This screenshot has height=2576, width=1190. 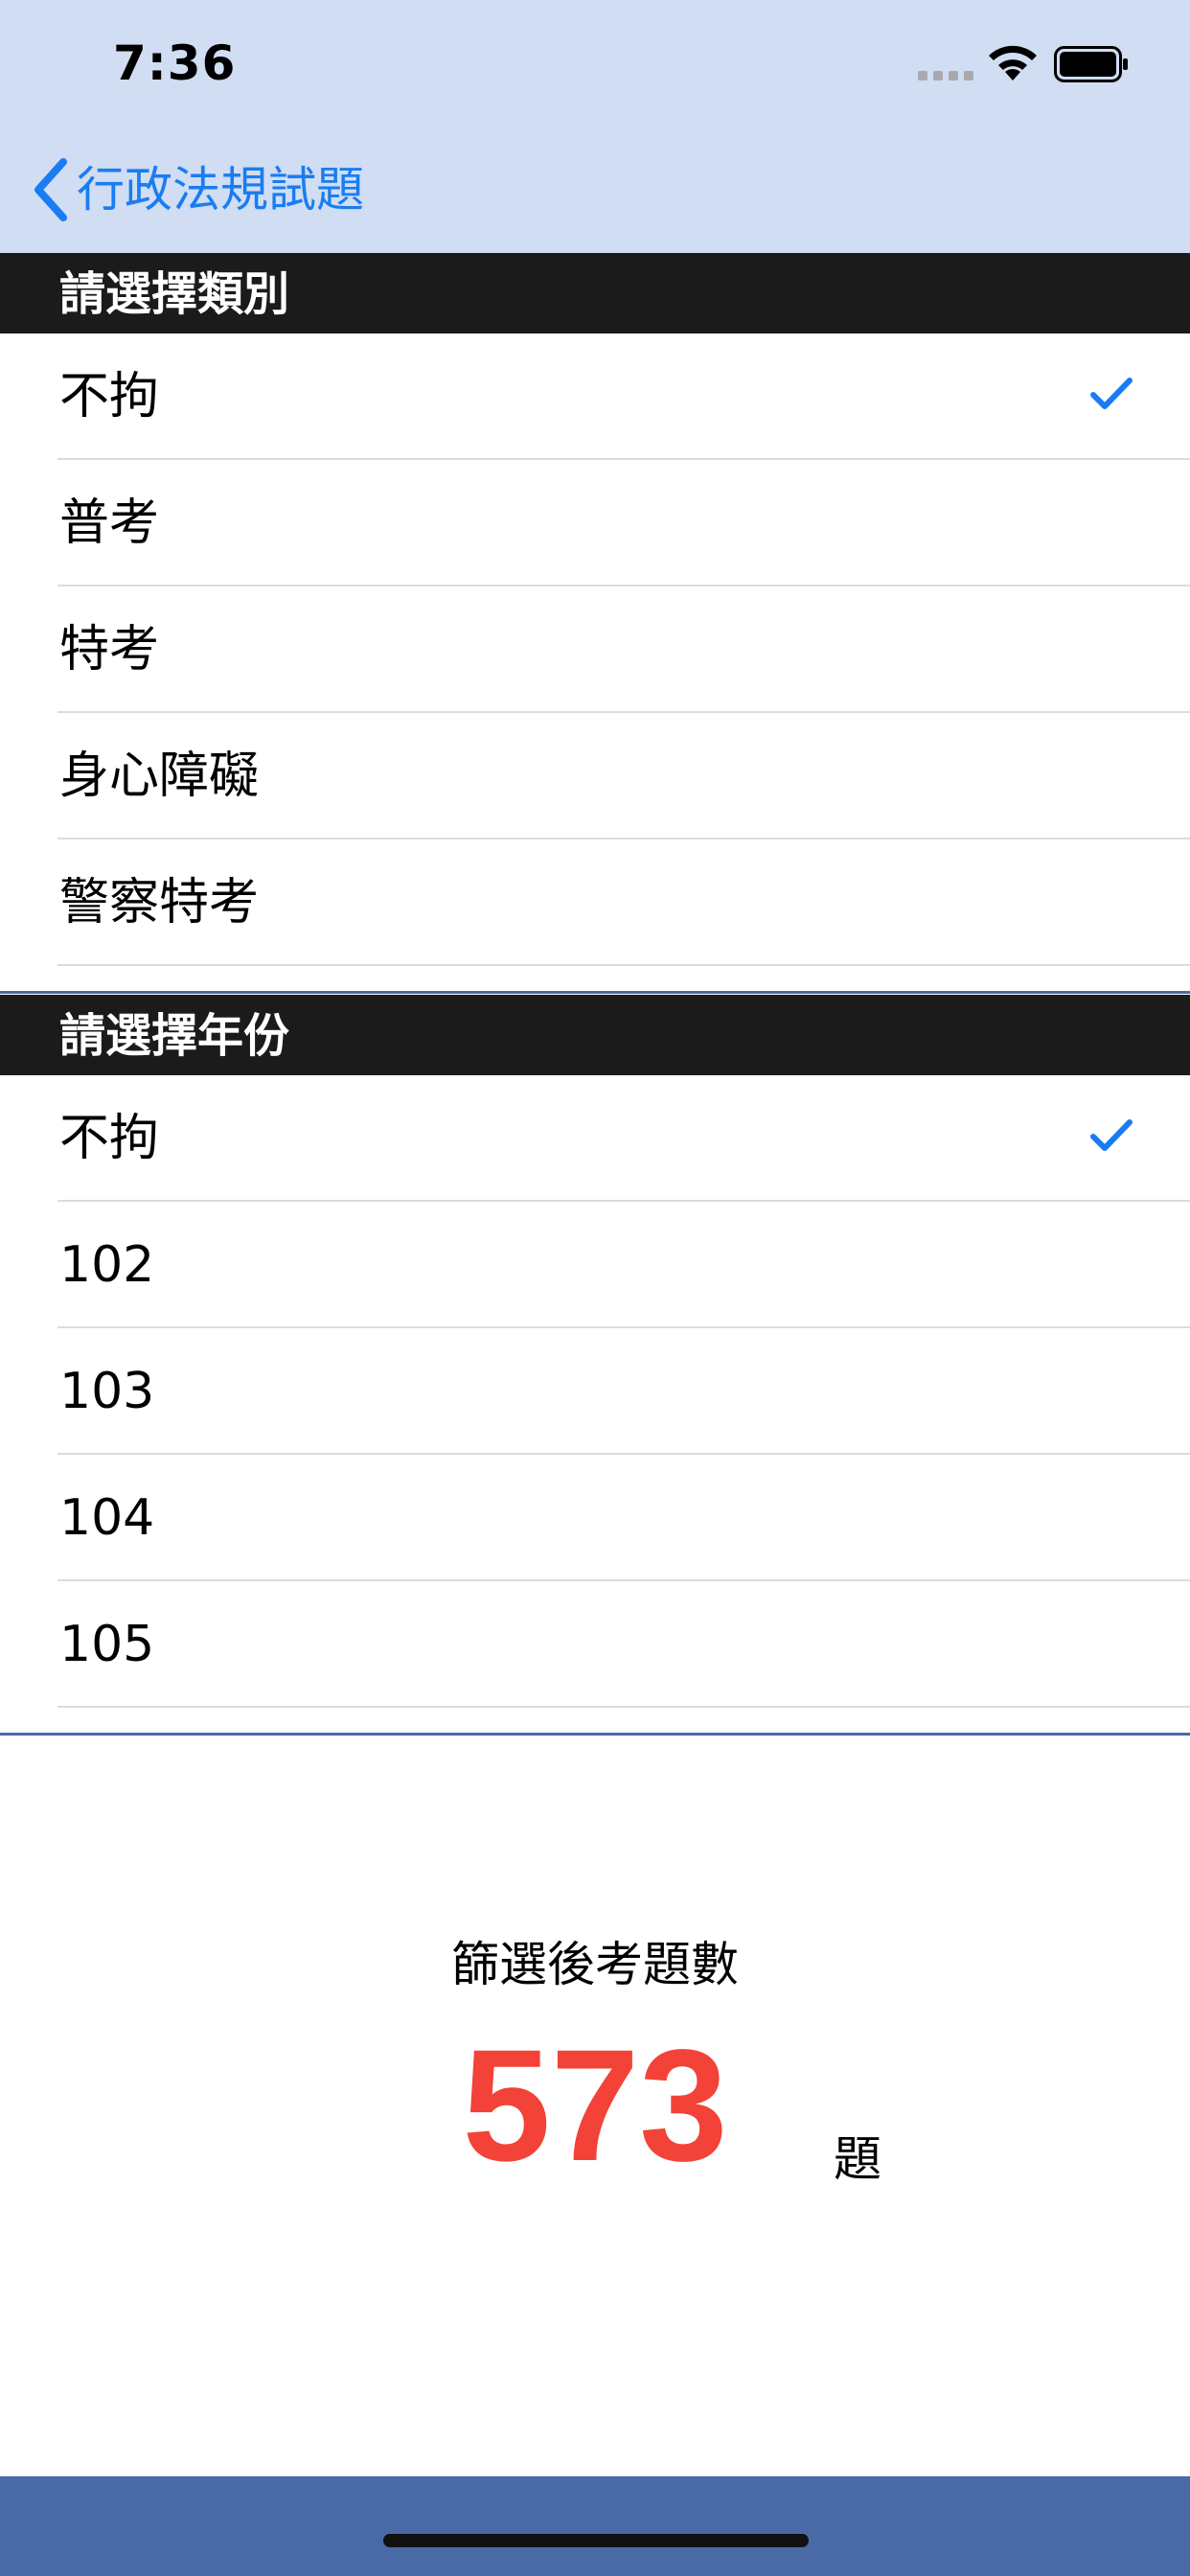 What do you see at coordinates (175, 63) in the screenshot?
I see `status-time: 7:36` at bounding box center [175, 63].